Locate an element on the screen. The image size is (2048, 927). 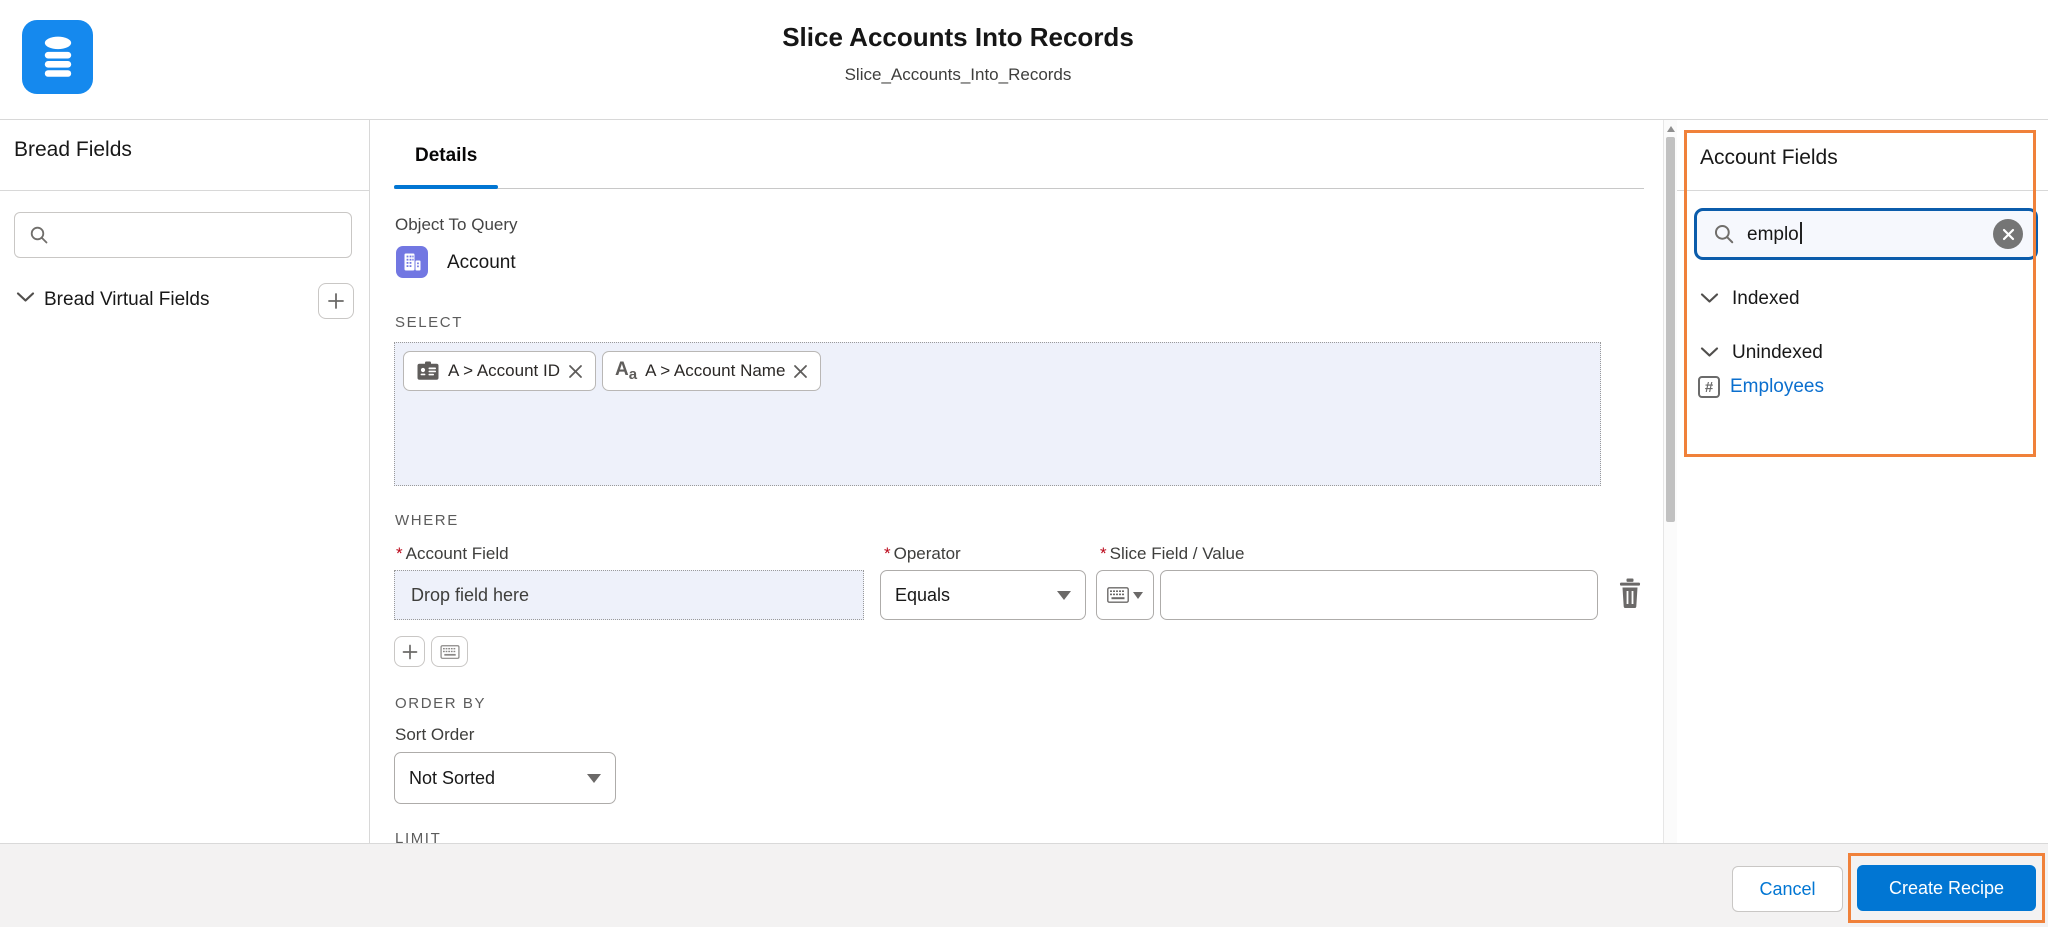
pill-label: A > Account ID is located at coordinates (504, 370).